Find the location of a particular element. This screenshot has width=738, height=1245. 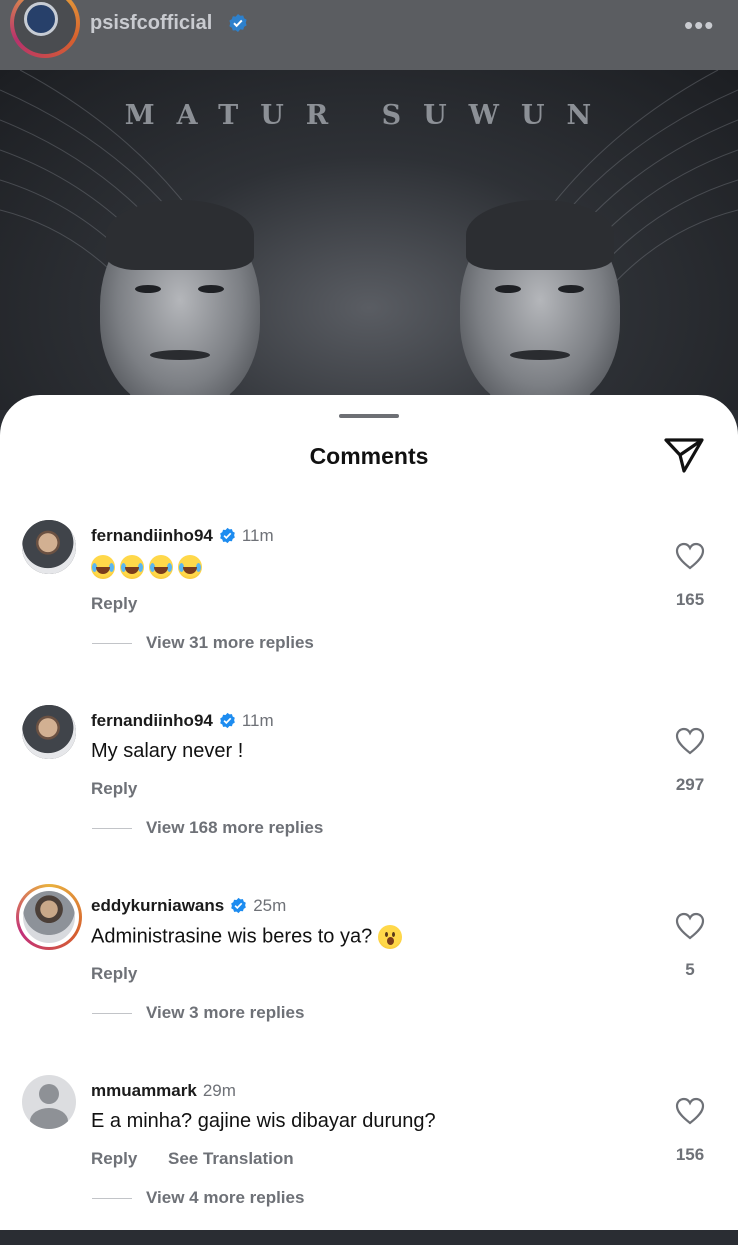

like-count: 156 is located at coordinates (690, 1154).